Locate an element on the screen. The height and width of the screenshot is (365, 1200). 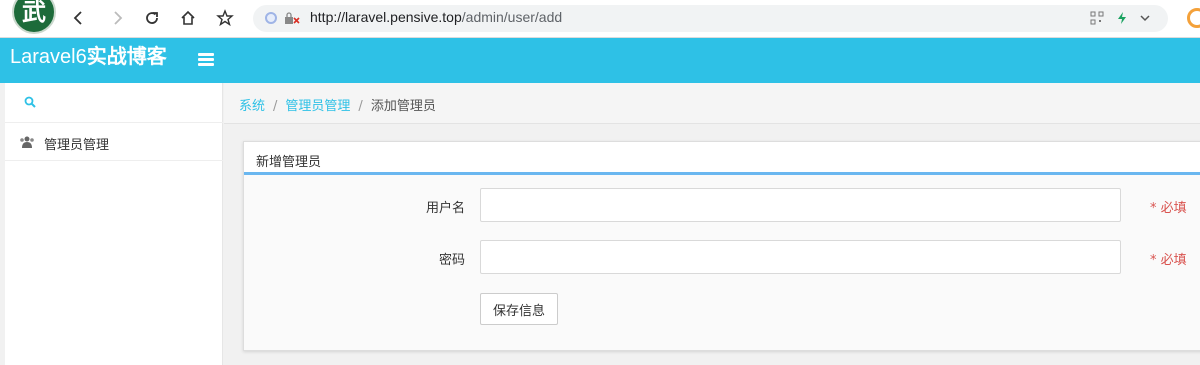
sidebar-item-admin-management: 管理员管理 is located at coordinates (114, 142).